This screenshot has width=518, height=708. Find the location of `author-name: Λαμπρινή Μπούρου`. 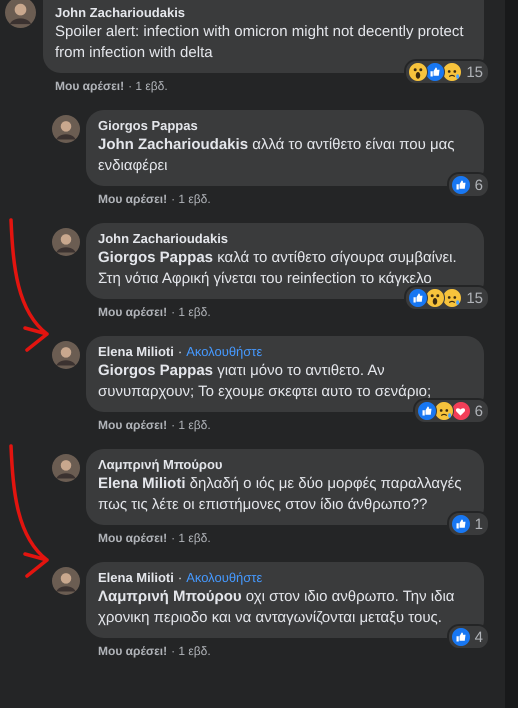

author-name: Λαμπρινή Μπούρου is located at coordinates (160, 464).